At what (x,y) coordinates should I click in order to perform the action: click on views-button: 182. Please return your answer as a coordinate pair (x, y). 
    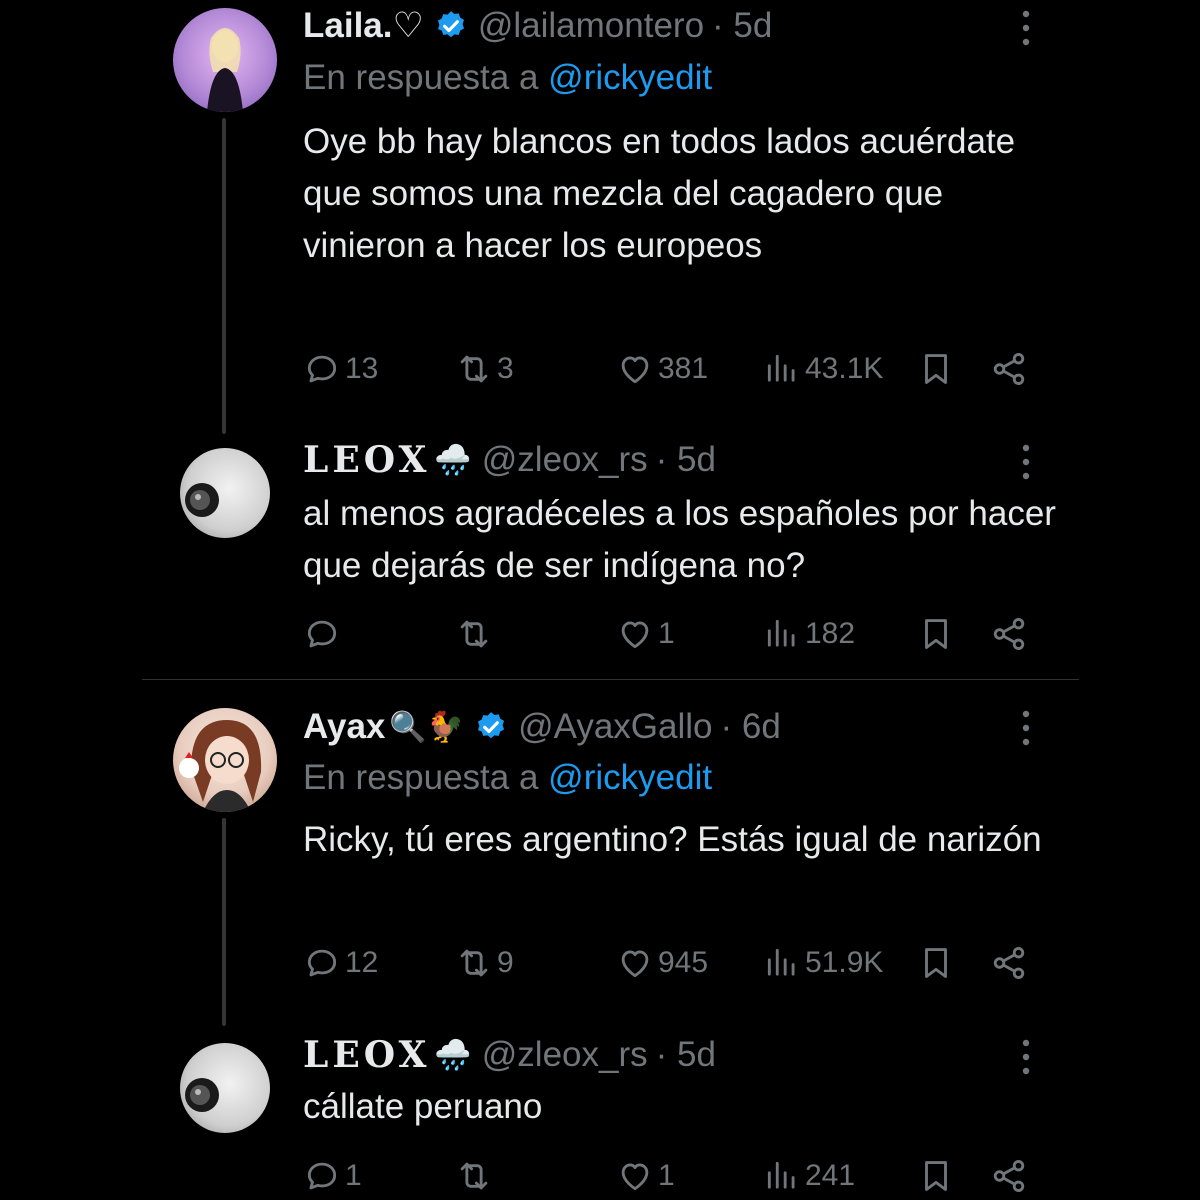
    Looking at the image, I should click on (809, 634).